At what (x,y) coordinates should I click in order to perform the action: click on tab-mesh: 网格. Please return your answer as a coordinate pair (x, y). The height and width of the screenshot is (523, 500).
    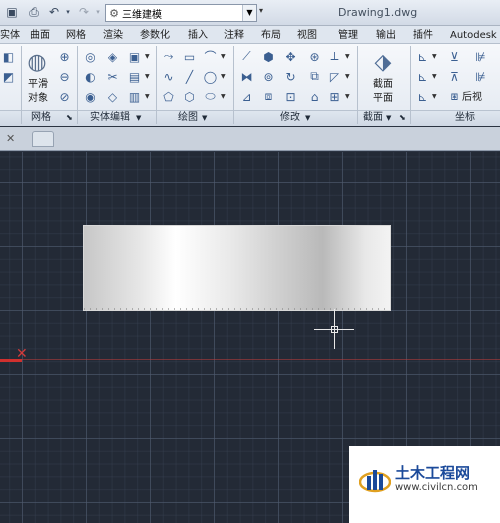
    Looking at the image, I should click on (76, 35).